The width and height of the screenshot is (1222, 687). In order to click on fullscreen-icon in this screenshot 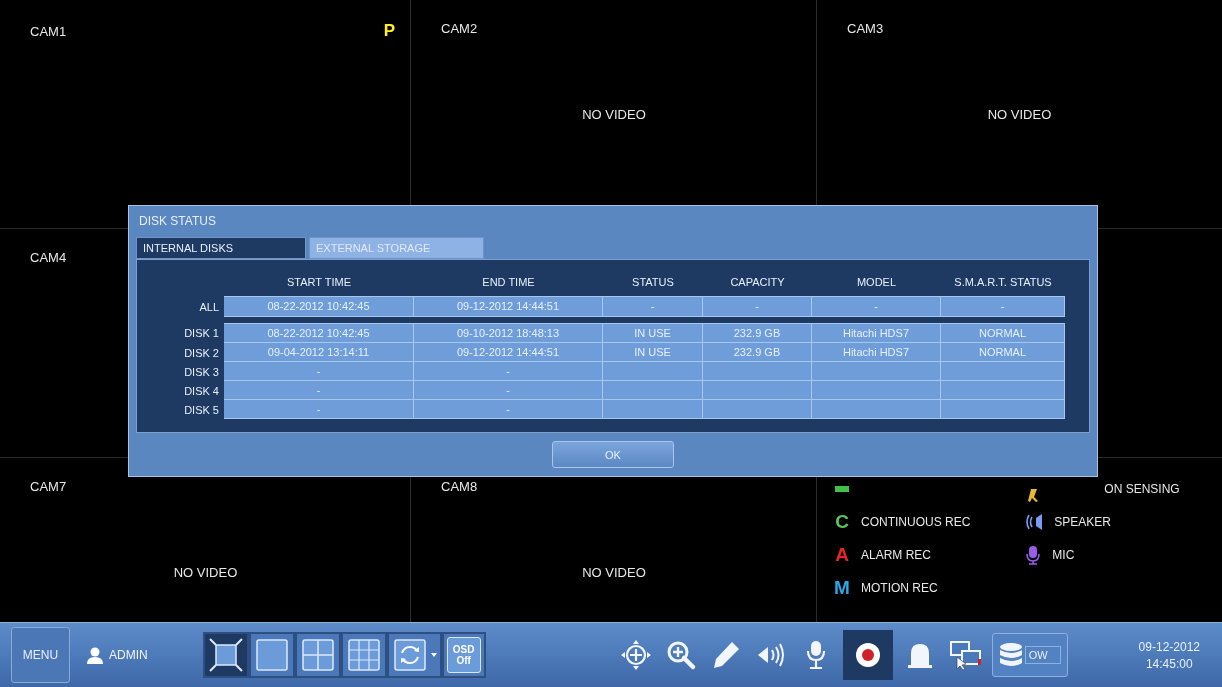, I will do `click(225, 655)`.